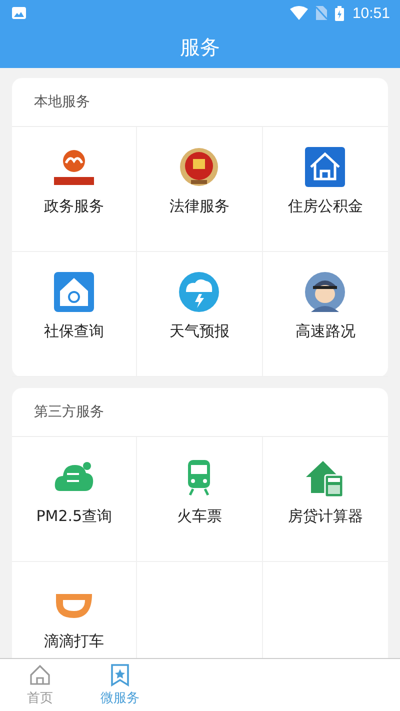 Image resolution: width=400 pixels, height=711 pixels. I want to click on storm-cloud-icon, so click(199, 292).